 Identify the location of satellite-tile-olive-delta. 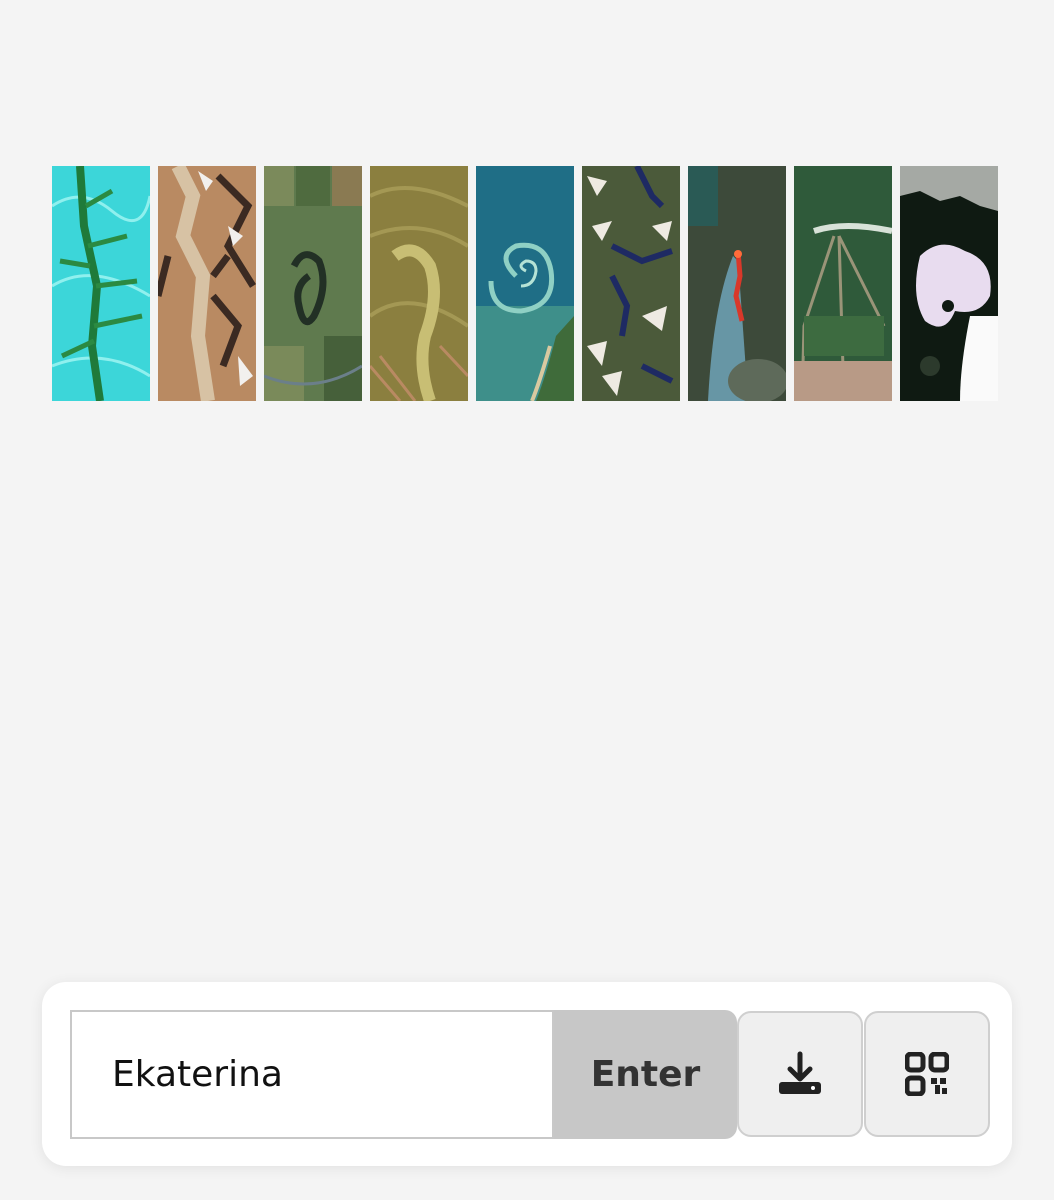
(419, 283).